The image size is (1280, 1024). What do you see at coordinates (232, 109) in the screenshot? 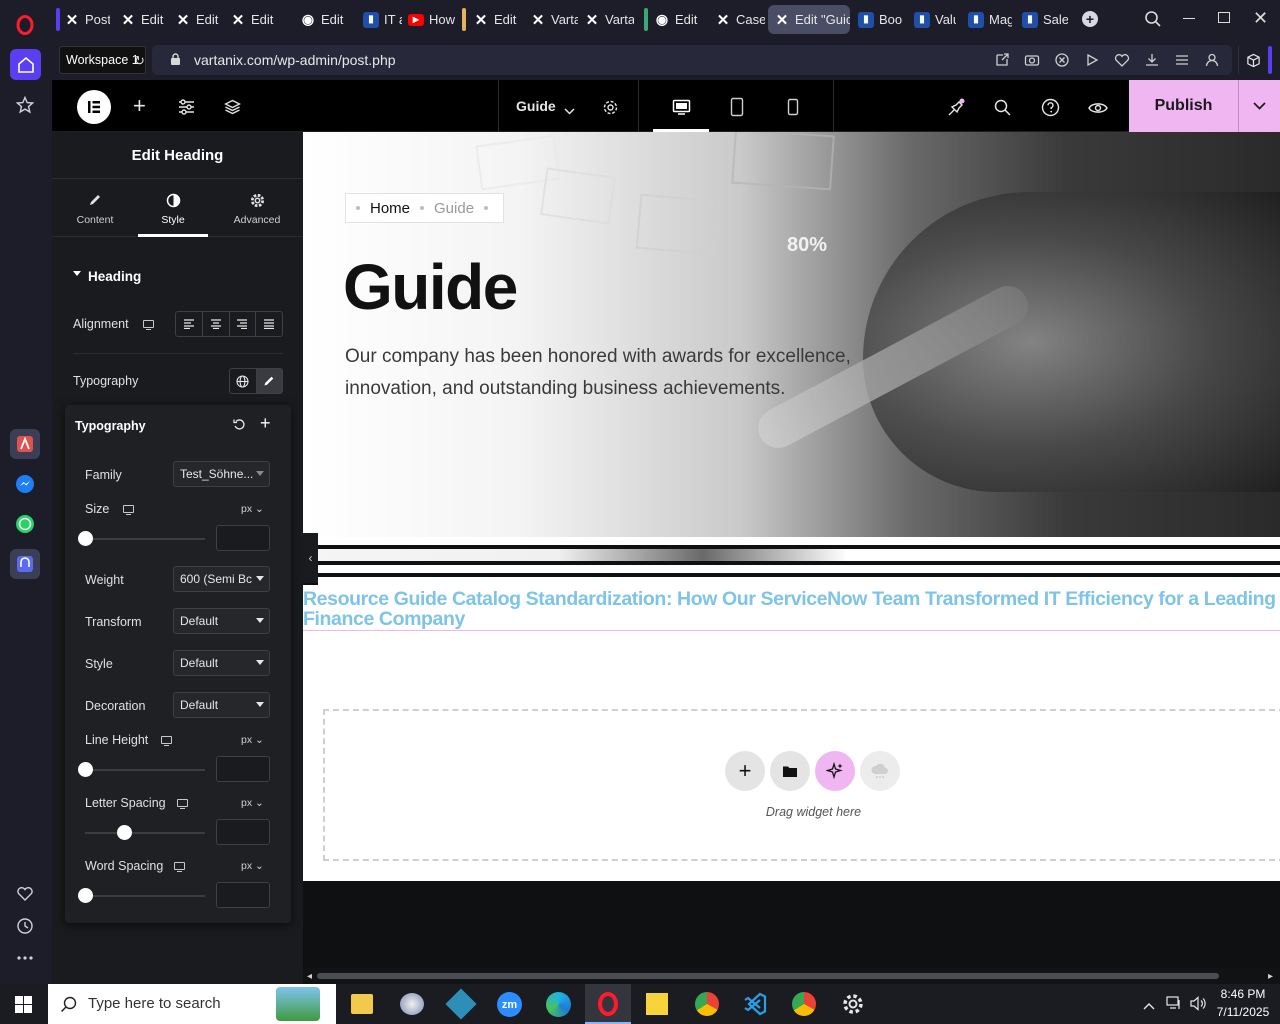
I see `structure-layers-icon` at bounding box center [232, 109].